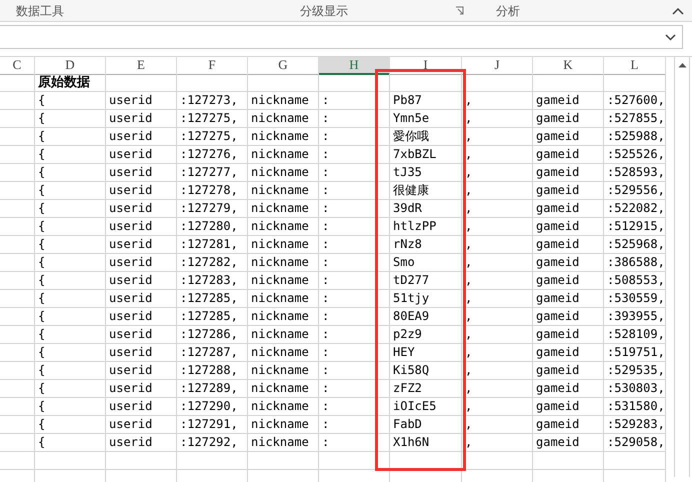  I want to click on column-header: J, so click(497, 66).